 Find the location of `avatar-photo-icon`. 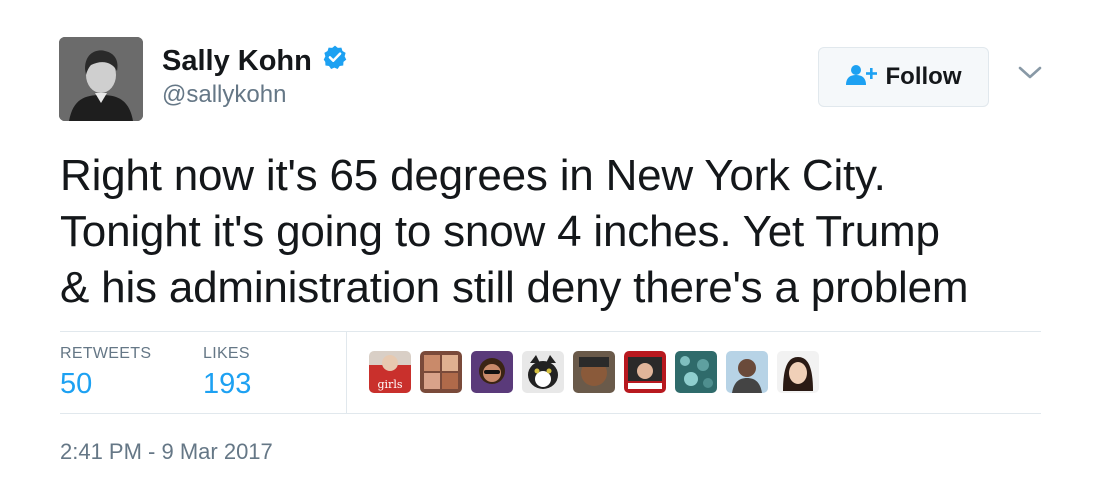

avatar-photo-icon is located at coordinates (101, 79).